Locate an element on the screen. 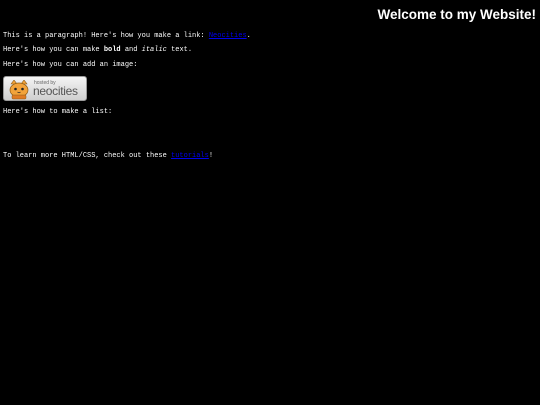  neocities-cat-icon is located at coordinates (19, 90).